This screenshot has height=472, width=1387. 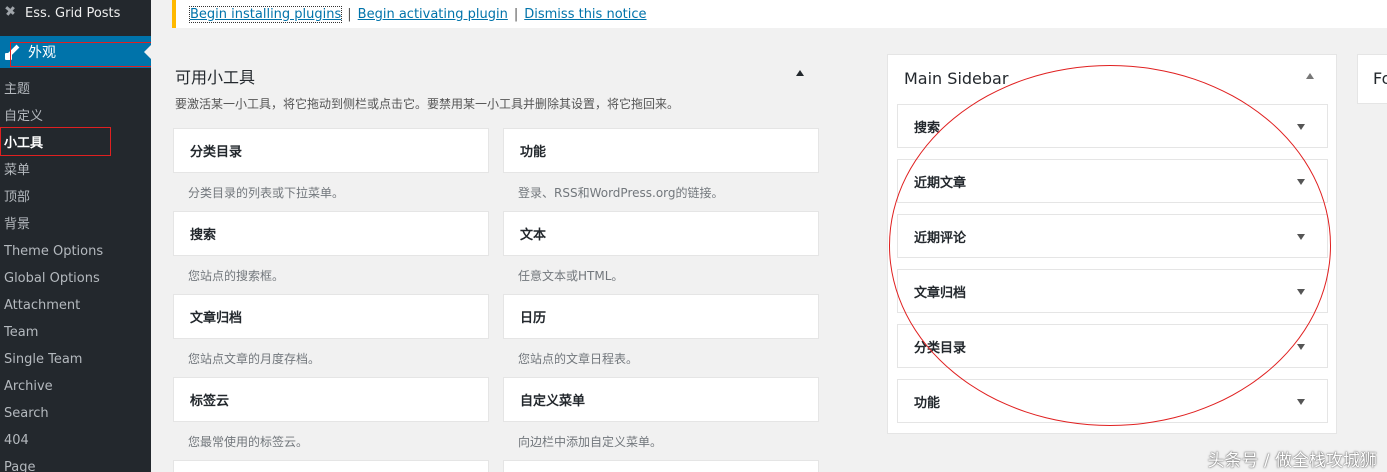 I want to click on menu-item-ess-grid-posts: Ess. Grid Posts, so click(x=75, y=13).